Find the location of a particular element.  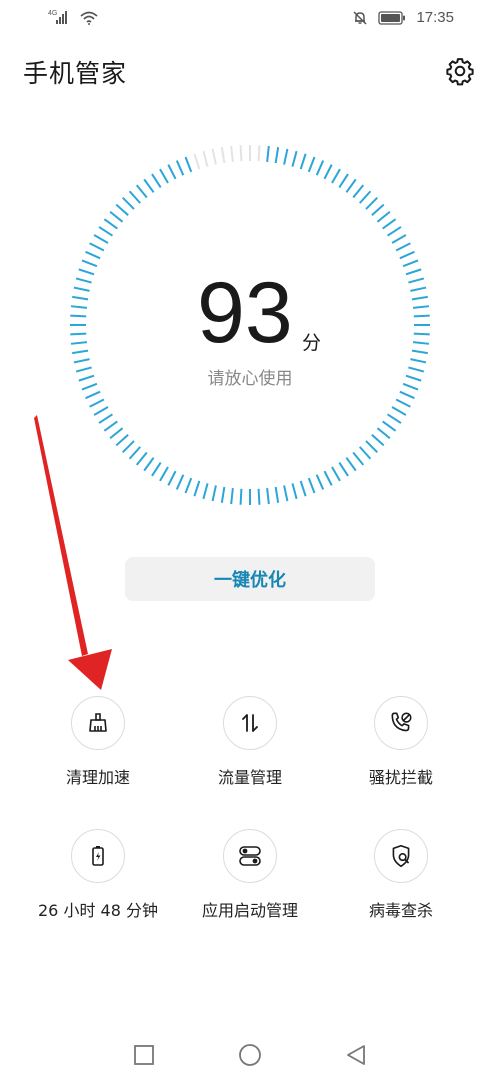

back-button is located at coordinates (356, 1055).